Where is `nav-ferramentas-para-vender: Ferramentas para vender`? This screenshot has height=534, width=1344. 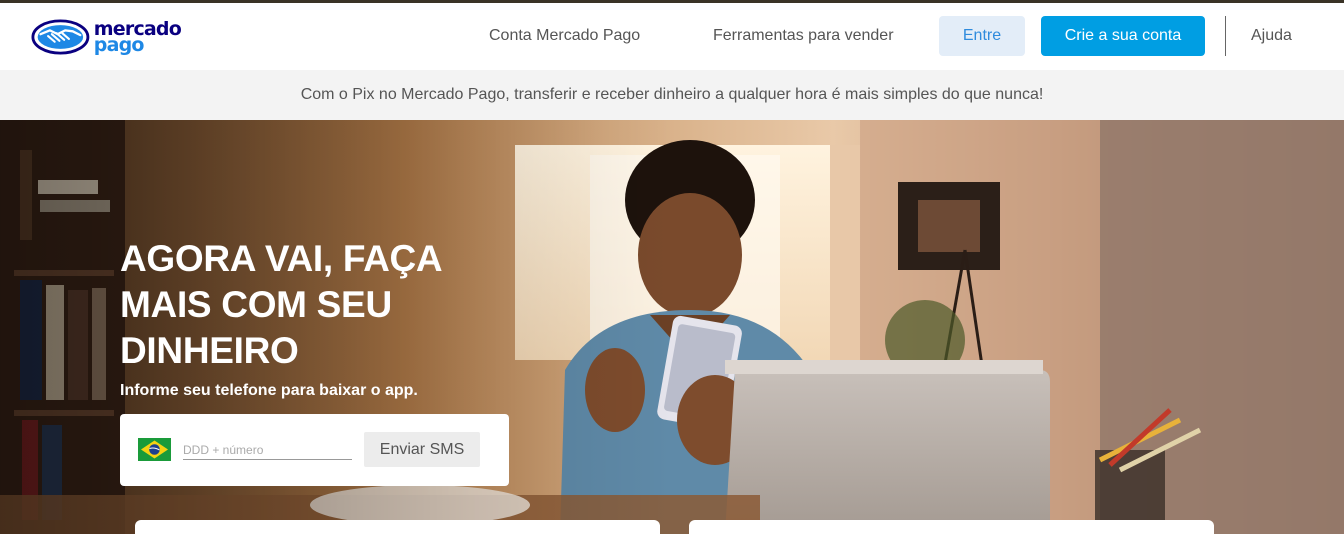
nav-ferramentas-para-vender: Ferramentas para vender is located at coordinates (803, 36).